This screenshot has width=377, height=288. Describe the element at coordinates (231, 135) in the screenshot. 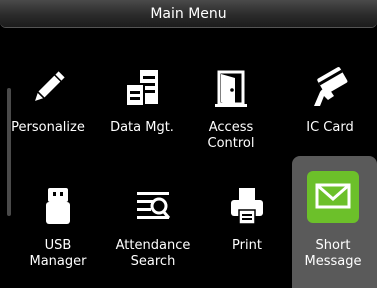

I see `menu-item-label: Access Control` at that location.